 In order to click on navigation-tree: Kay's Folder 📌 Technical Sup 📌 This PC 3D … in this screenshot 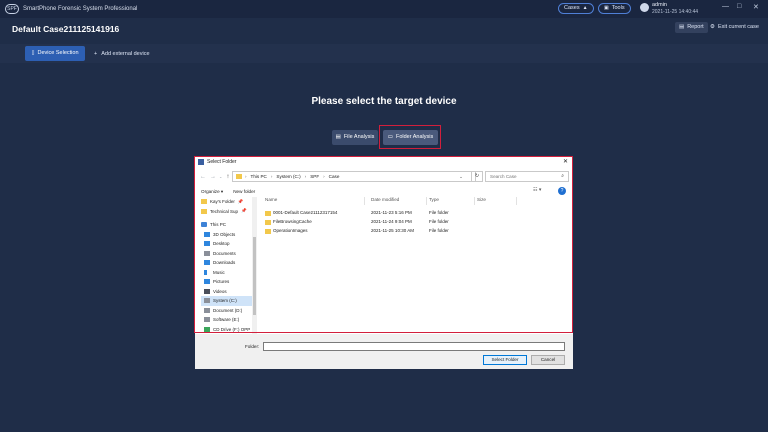, I will do `click(226, 265)`.